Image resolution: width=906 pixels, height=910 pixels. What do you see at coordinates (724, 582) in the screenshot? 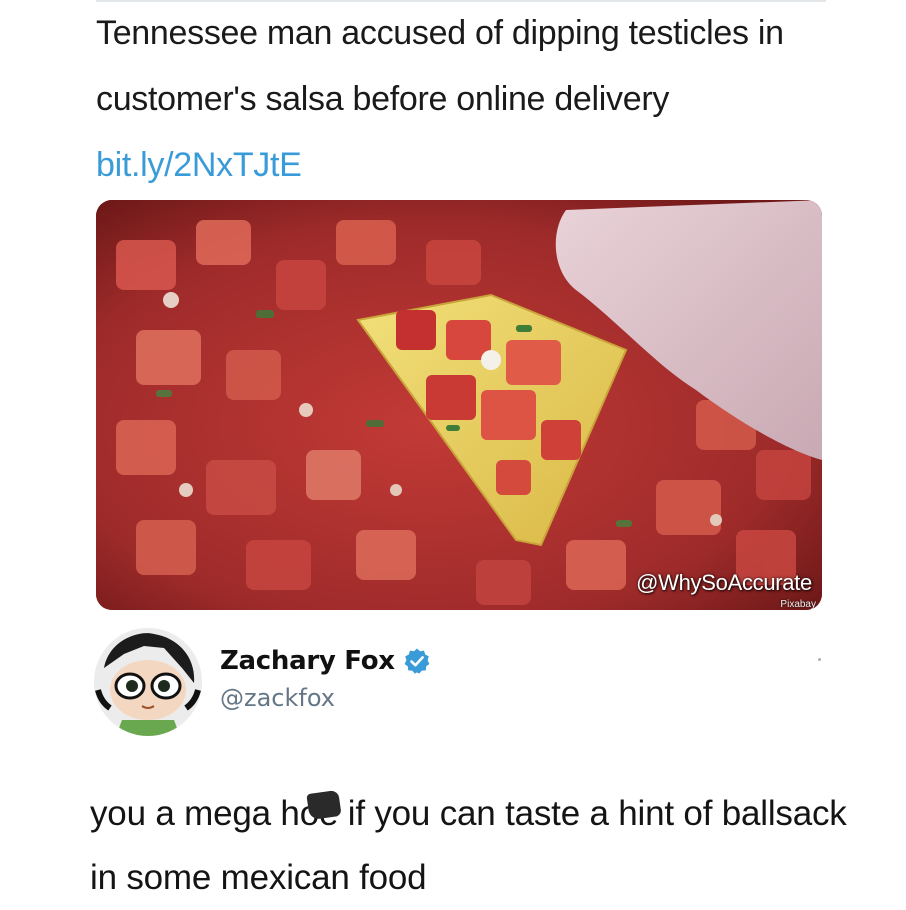
I see `watermark: @WhySoAccurate` at bounding box center [724, 582].